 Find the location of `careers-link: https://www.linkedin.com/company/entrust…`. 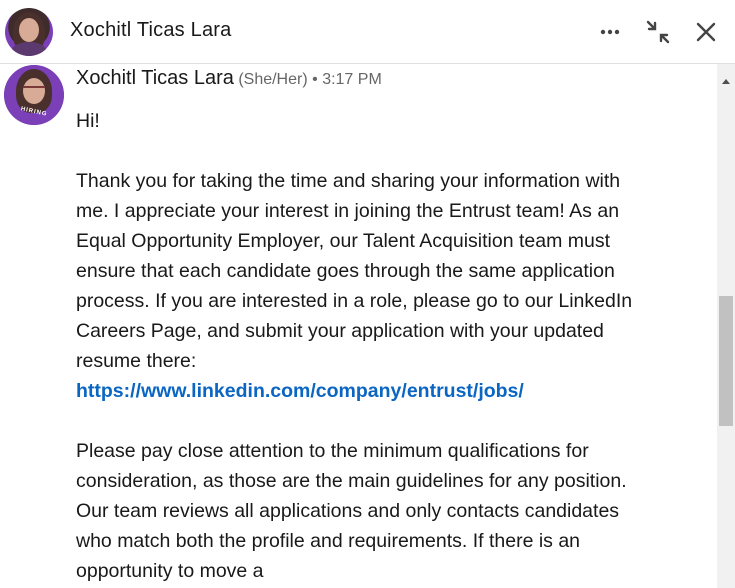

careers-link: https://www.linkedin.com/company/entrust… is located at coordinates (300, 391).